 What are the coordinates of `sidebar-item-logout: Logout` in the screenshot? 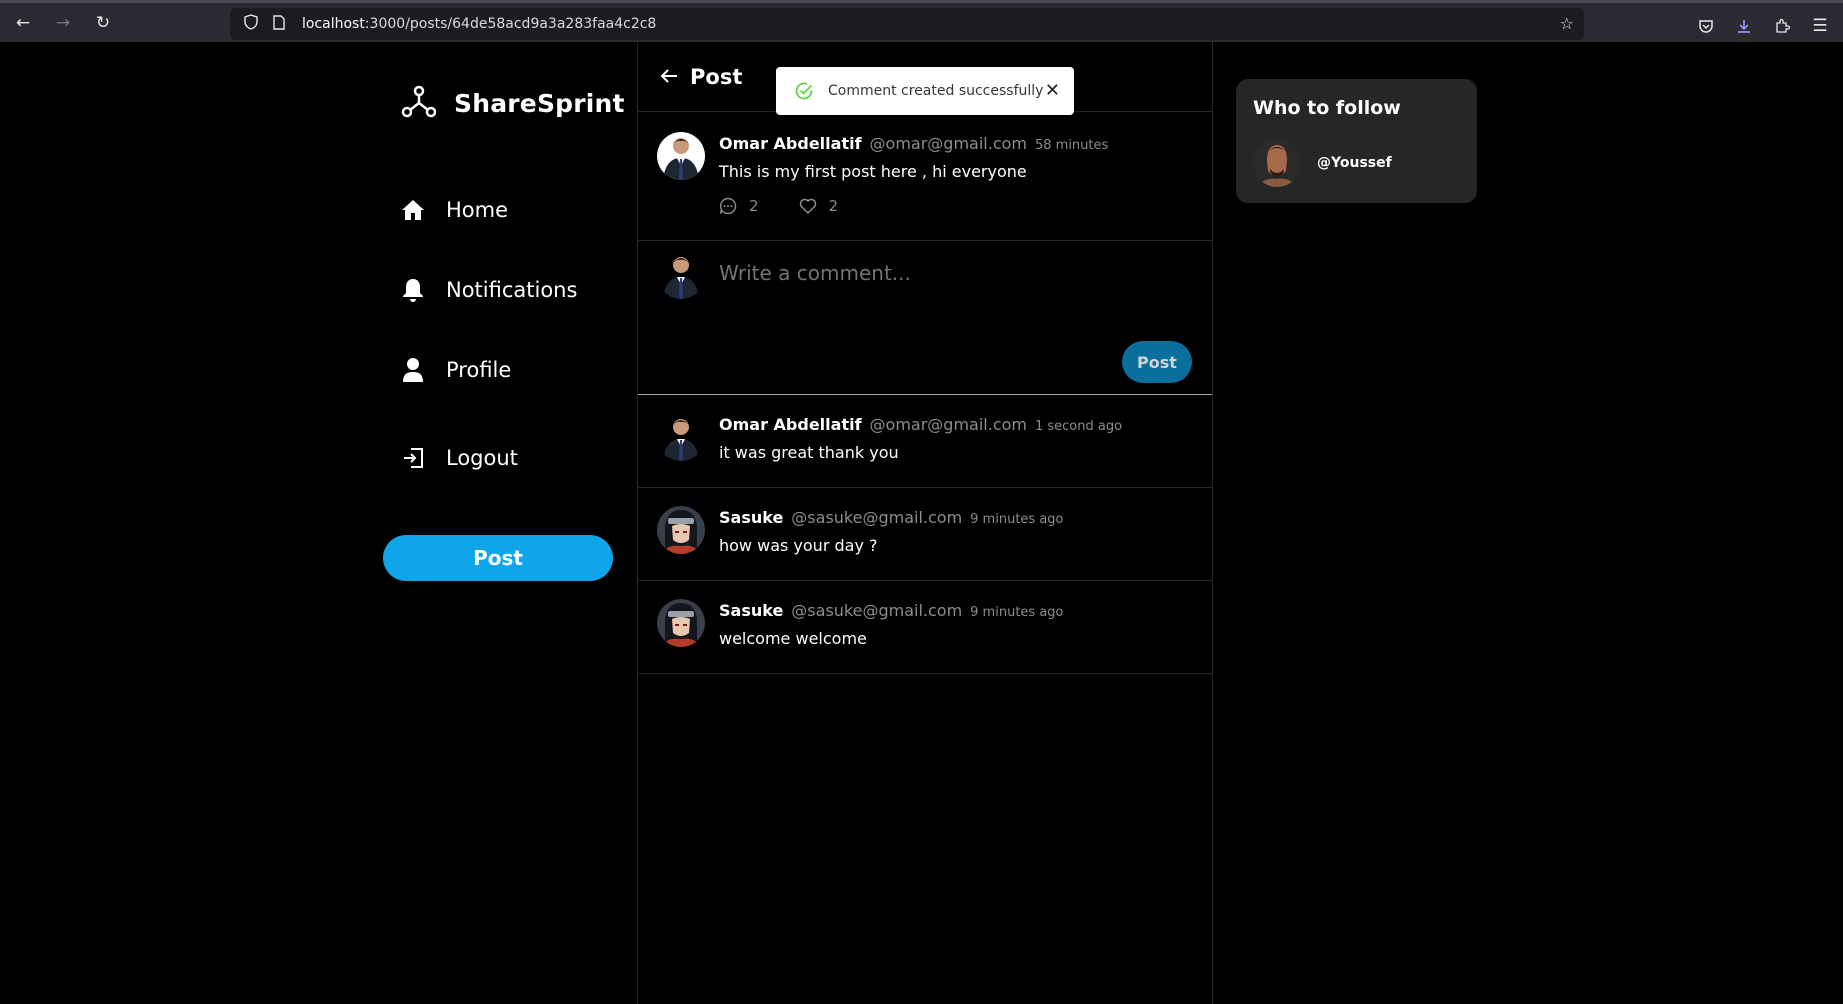 It's located at (459, 458).